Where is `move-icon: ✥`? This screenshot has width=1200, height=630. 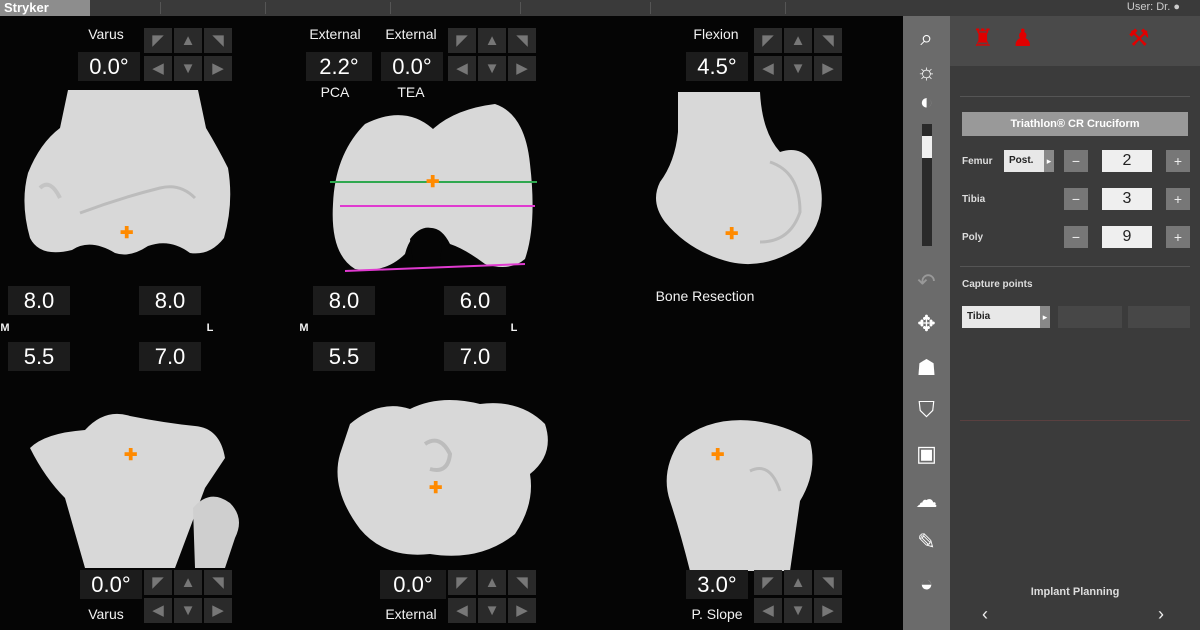
move-icon: ✥ is located at coordinates (926, 324).